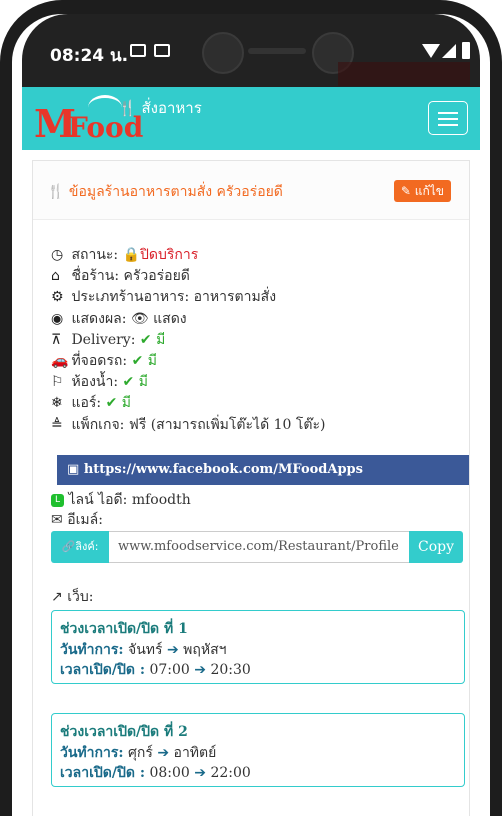 Image resolution: width=502 pixels, height=816 pixels. Describe the element at coordinates (188, 361) in the screenshot. I see `parking-row: 🚗 ที่จอดรถ: ✔ มี` at that location.